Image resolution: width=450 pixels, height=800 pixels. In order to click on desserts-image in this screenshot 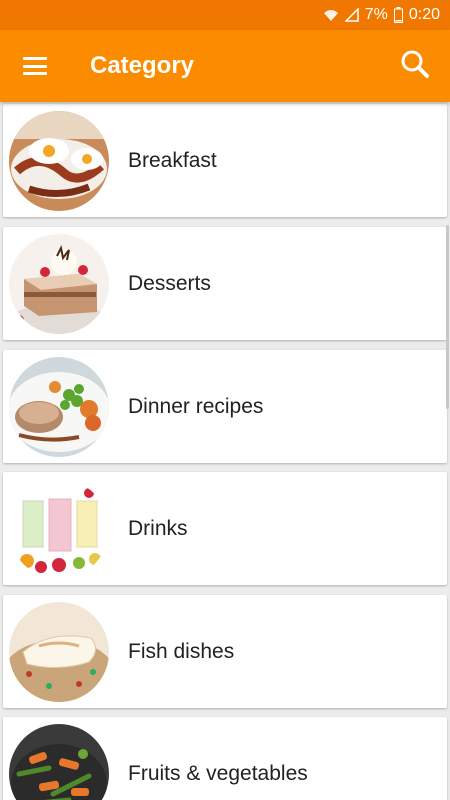, I will do `click(59, 283)`.